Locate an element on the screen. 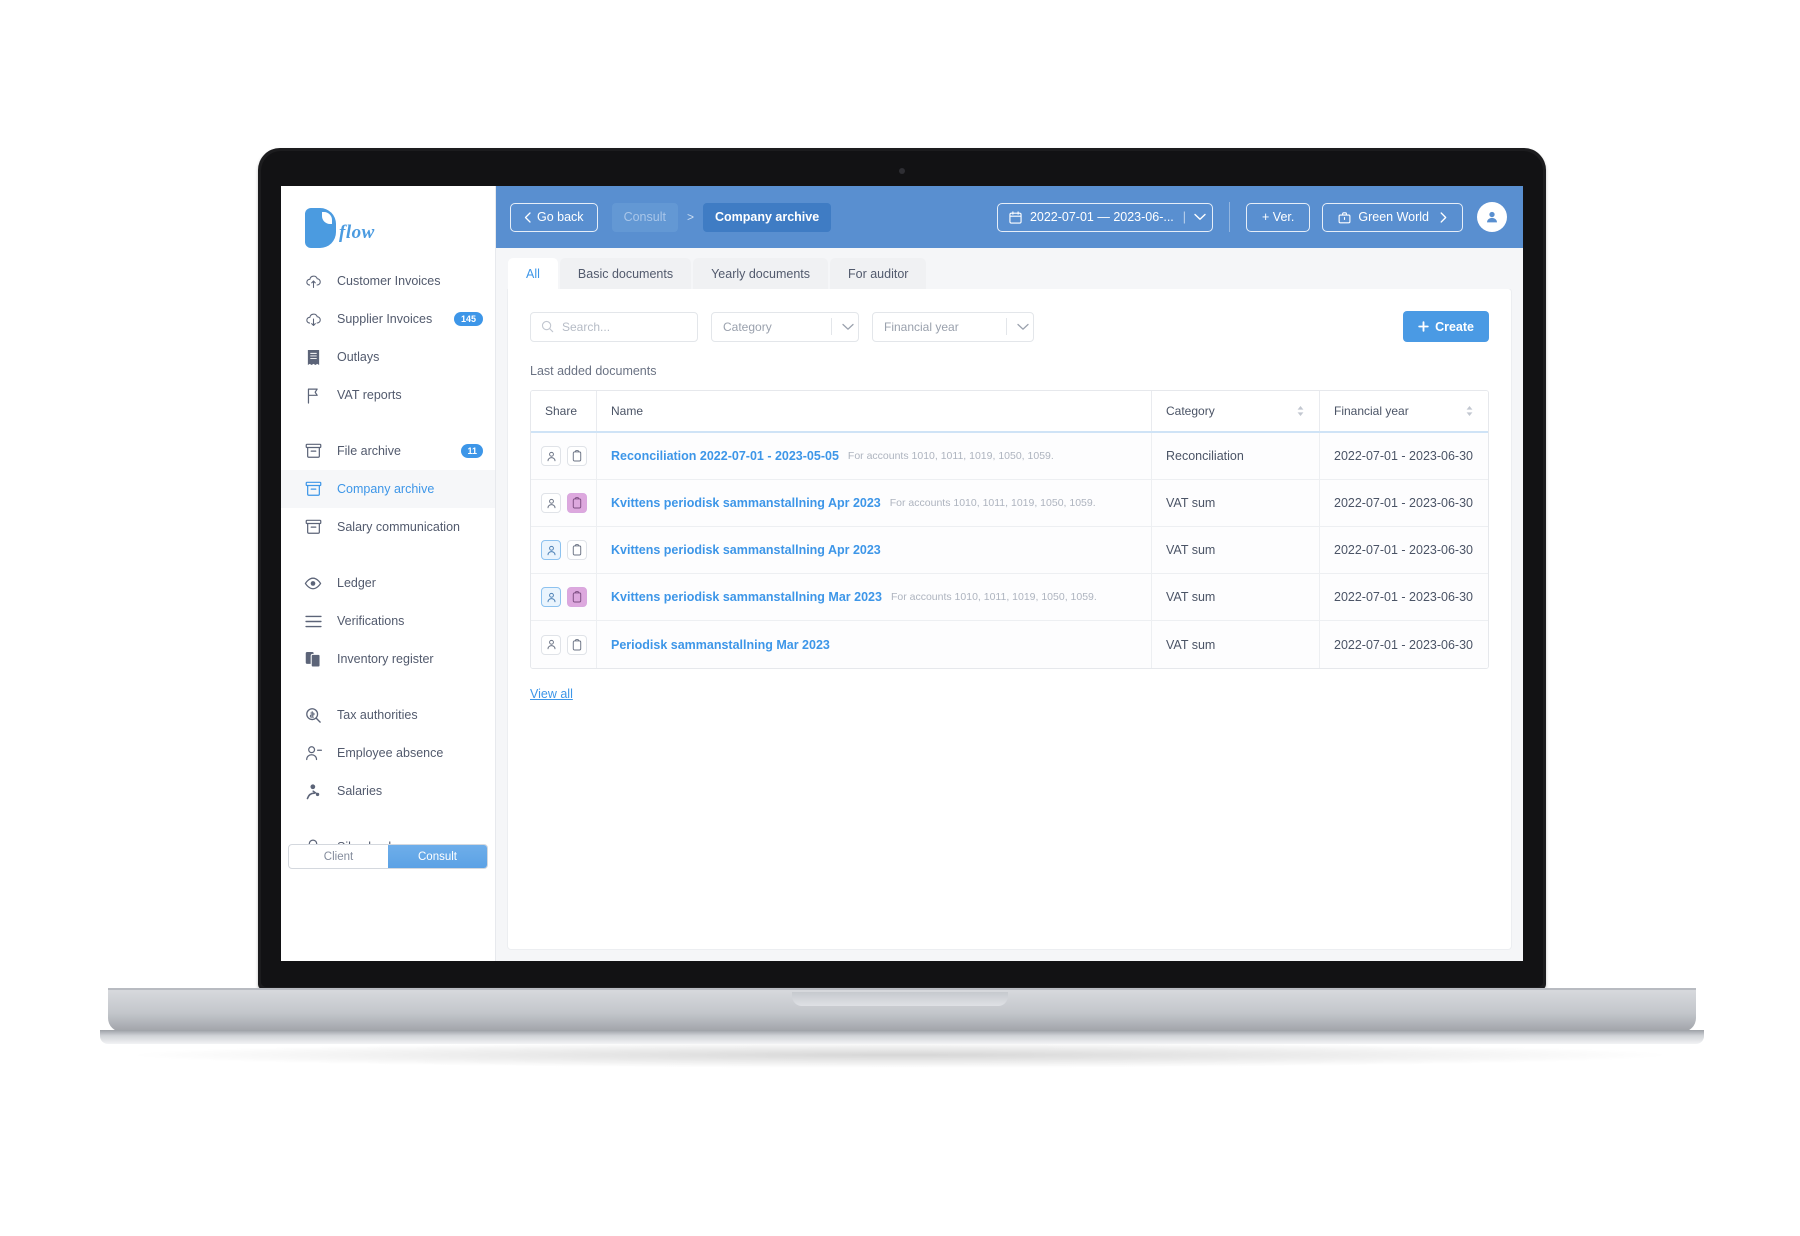  sidebar-item-label: Customer Invoices is located at coordinates (389, 281).